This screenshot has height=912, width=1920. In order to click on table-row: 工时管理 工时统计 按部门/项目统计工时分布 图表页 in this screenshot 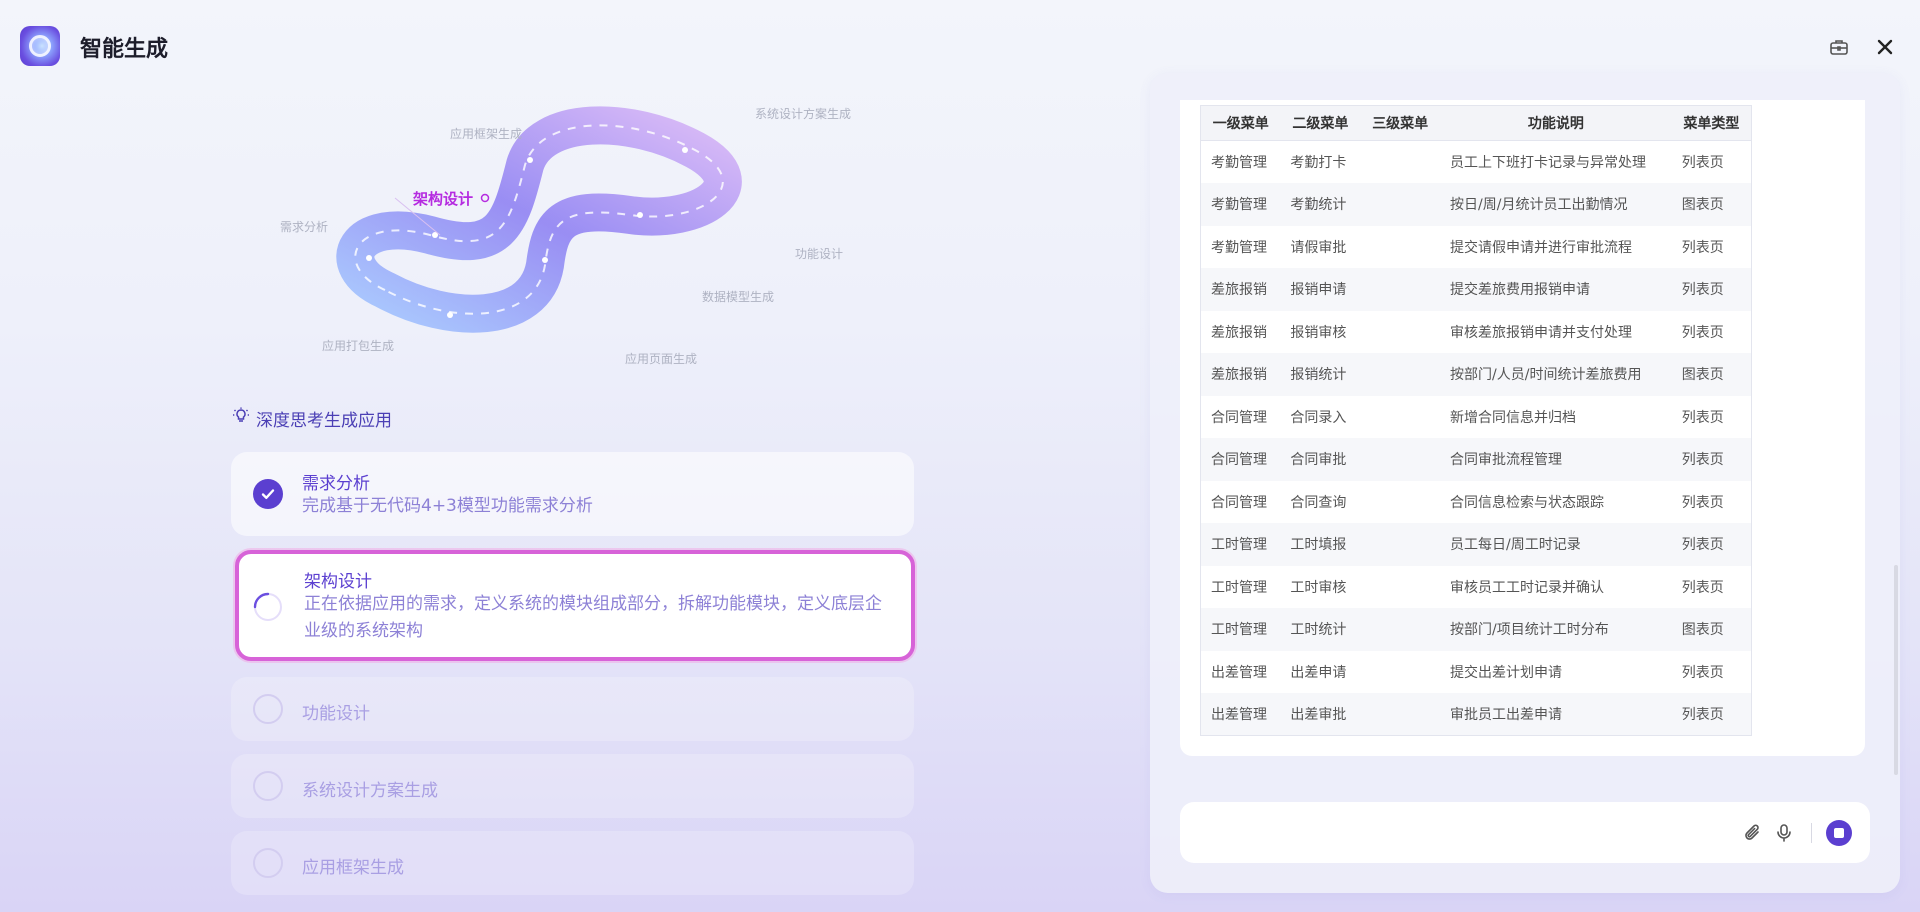, I will do `click(1476, 629)`.